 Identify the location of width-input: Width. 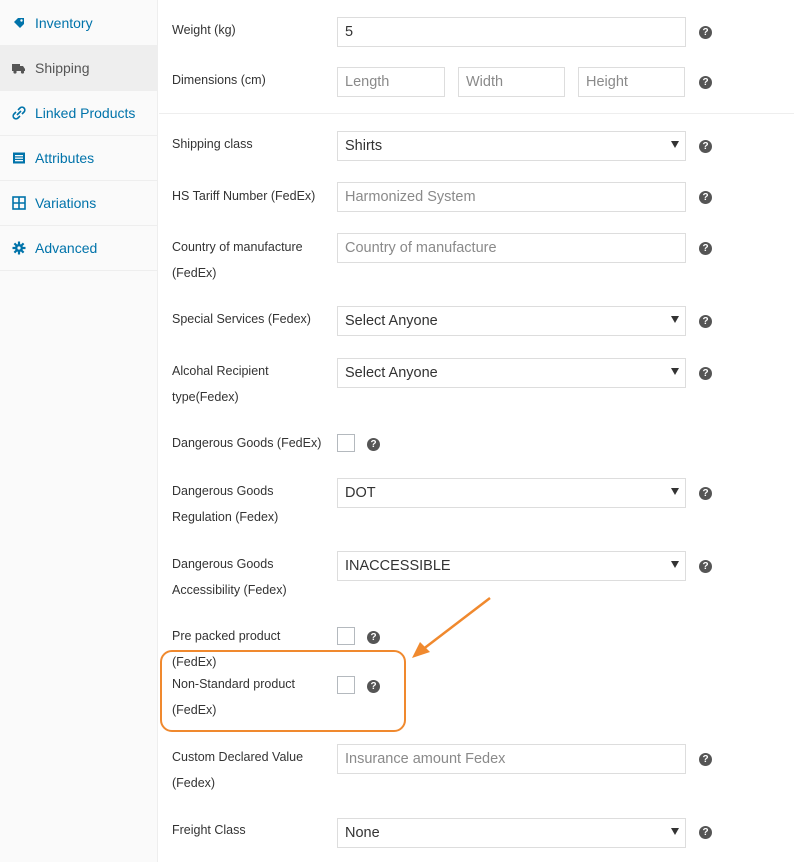
(511, 82).